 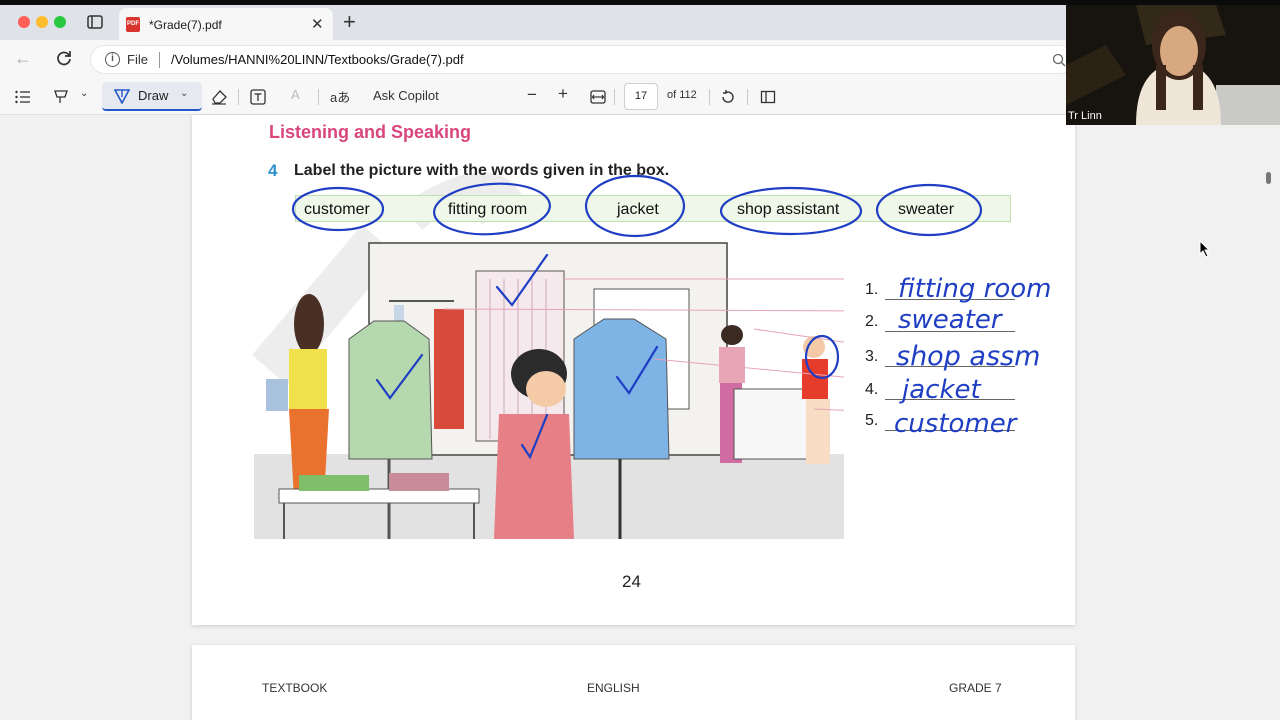 I want to click on page-number: 24, so click(x=631, y=581).